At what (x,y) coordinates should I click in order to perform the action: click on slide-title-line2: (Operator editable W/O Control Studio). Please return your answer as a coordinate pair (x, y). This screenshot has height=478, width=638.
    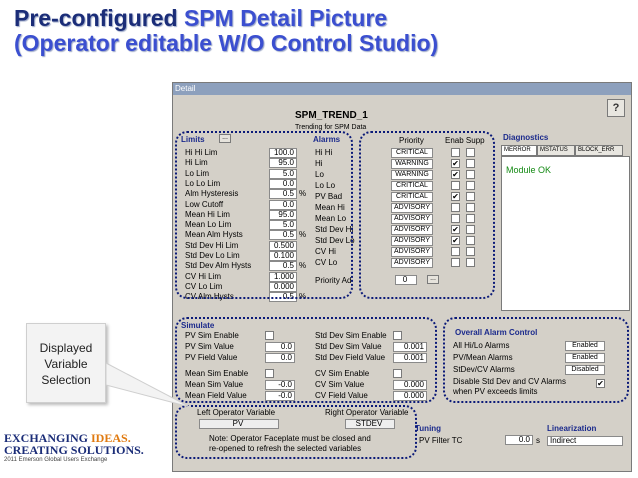
    Looking at the image, I should click on (226, 43).